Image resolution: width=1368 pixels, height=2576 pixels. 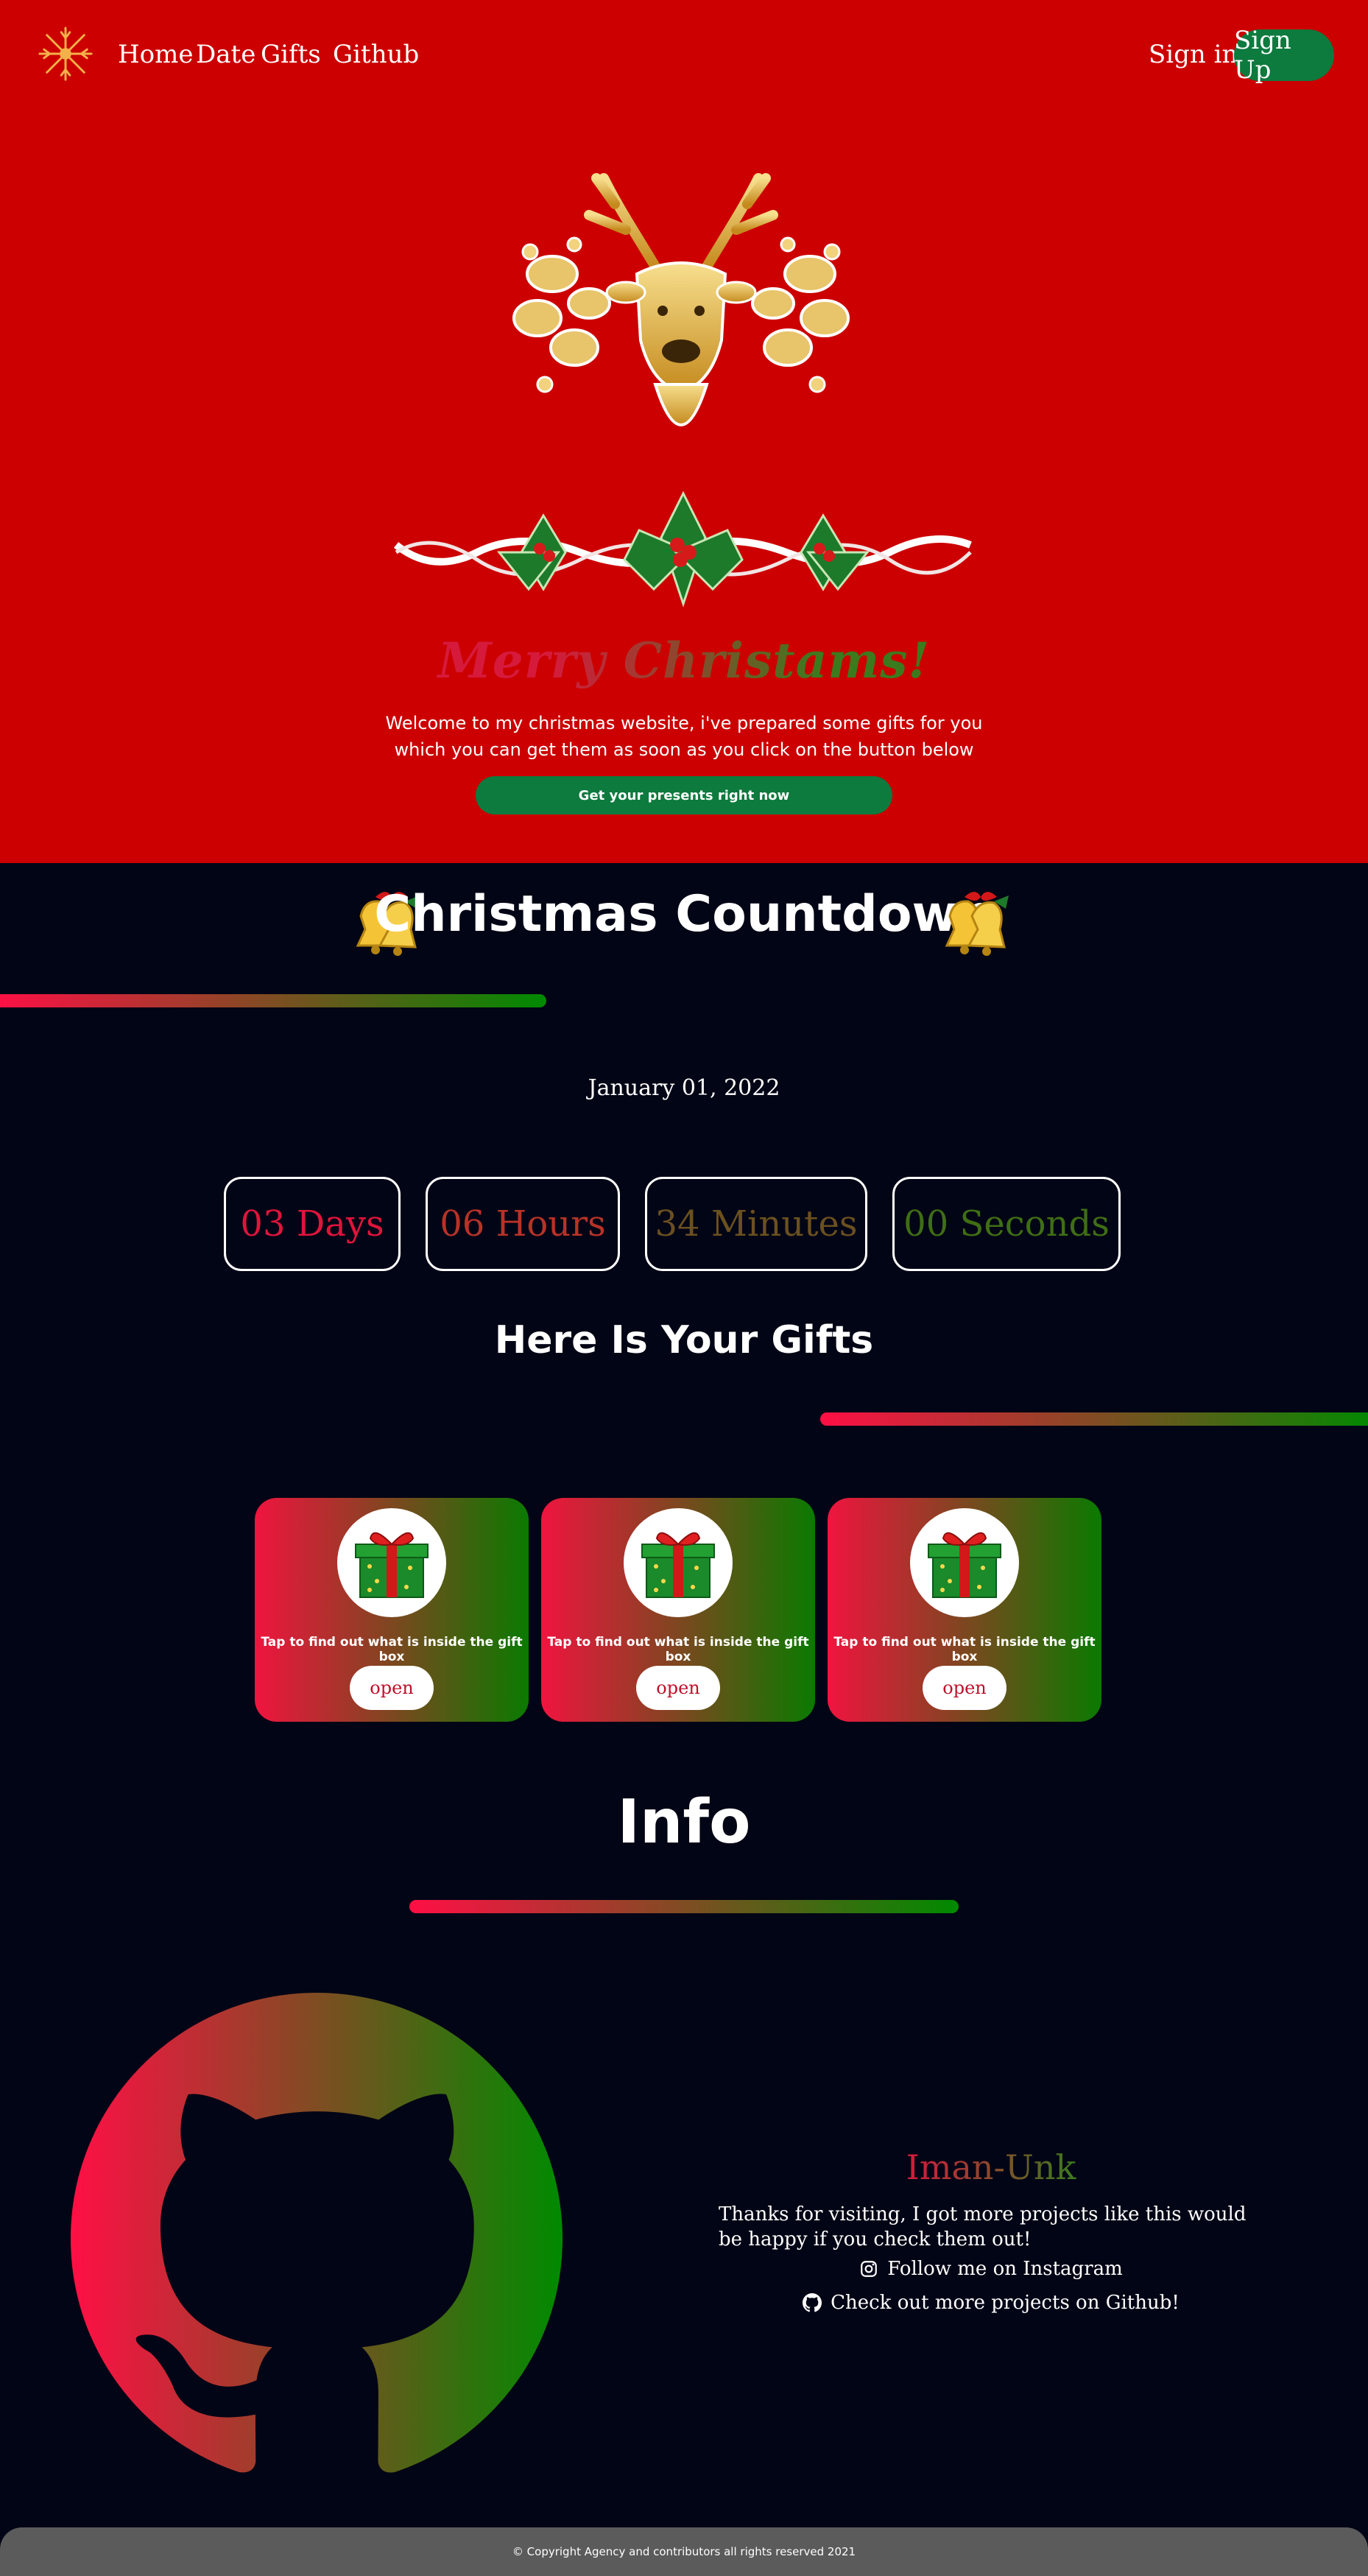 What do you see at coordinates (1193, 54) in the screenshot?
I see `sign-in-link: Sign in` at bounding box center [1193, 54].